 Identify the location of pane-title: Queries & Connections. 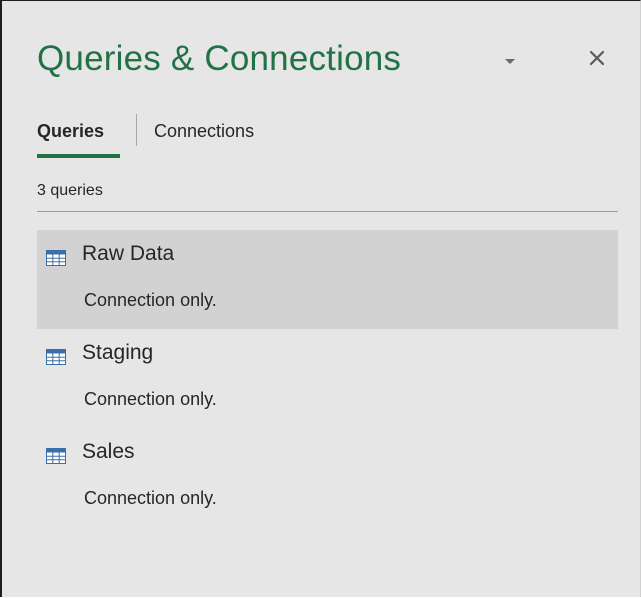
(219, 58).